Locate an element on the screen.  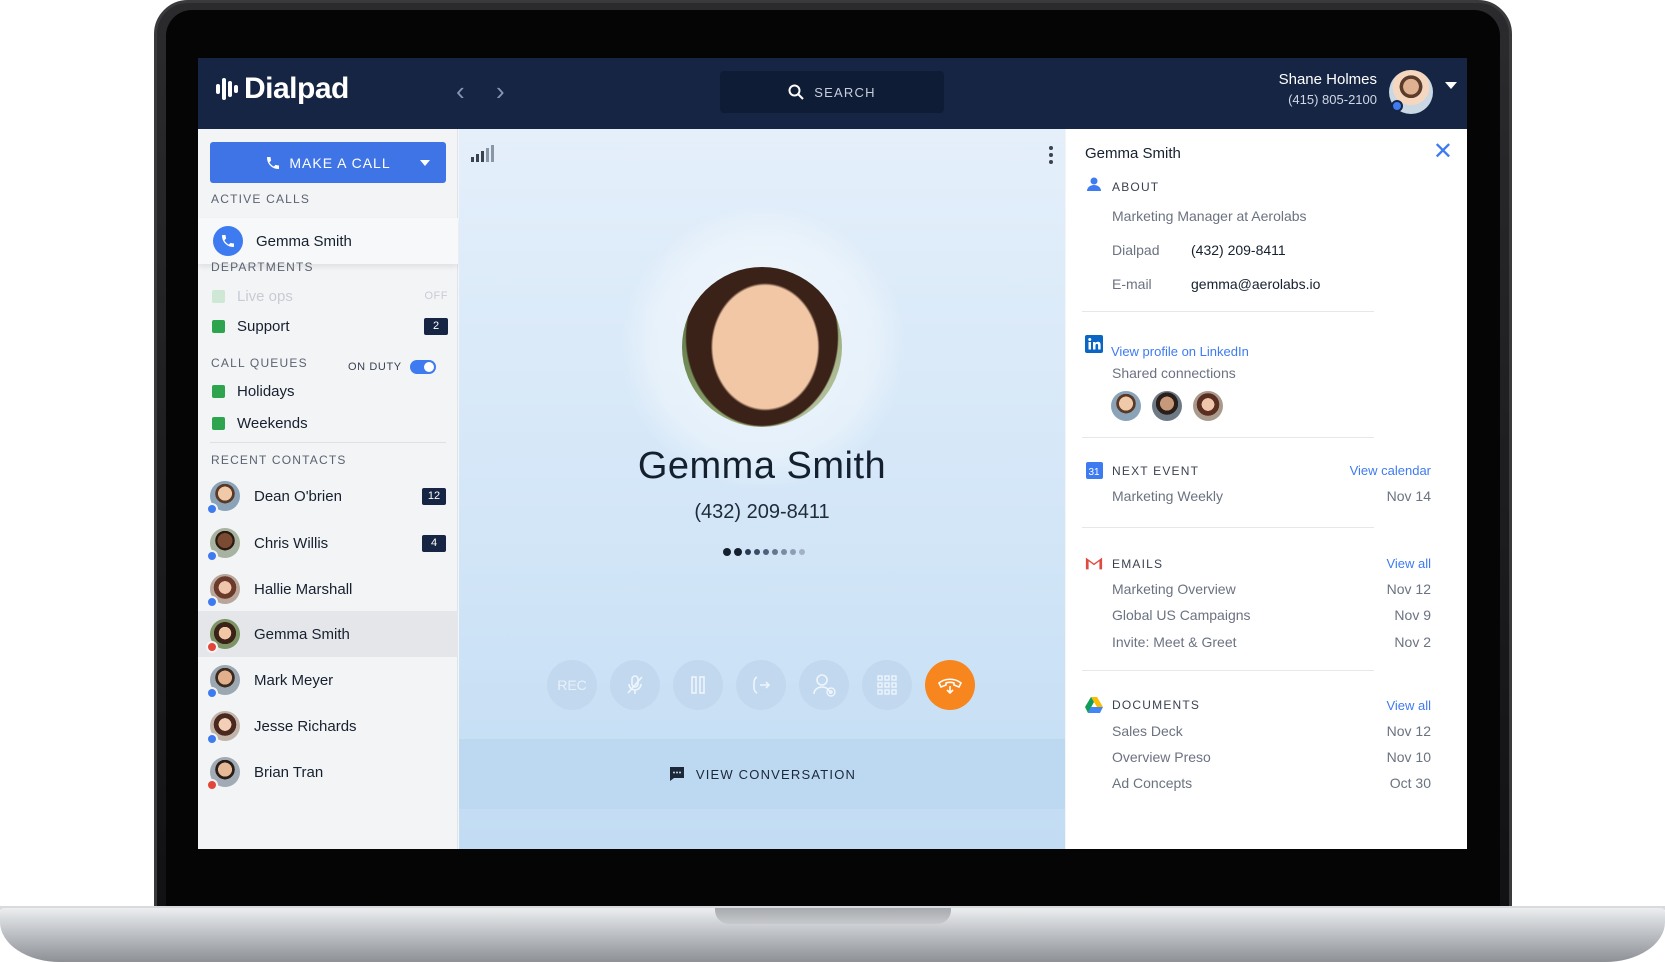
make-call-caret-icon is located at coordinates (425, 163).